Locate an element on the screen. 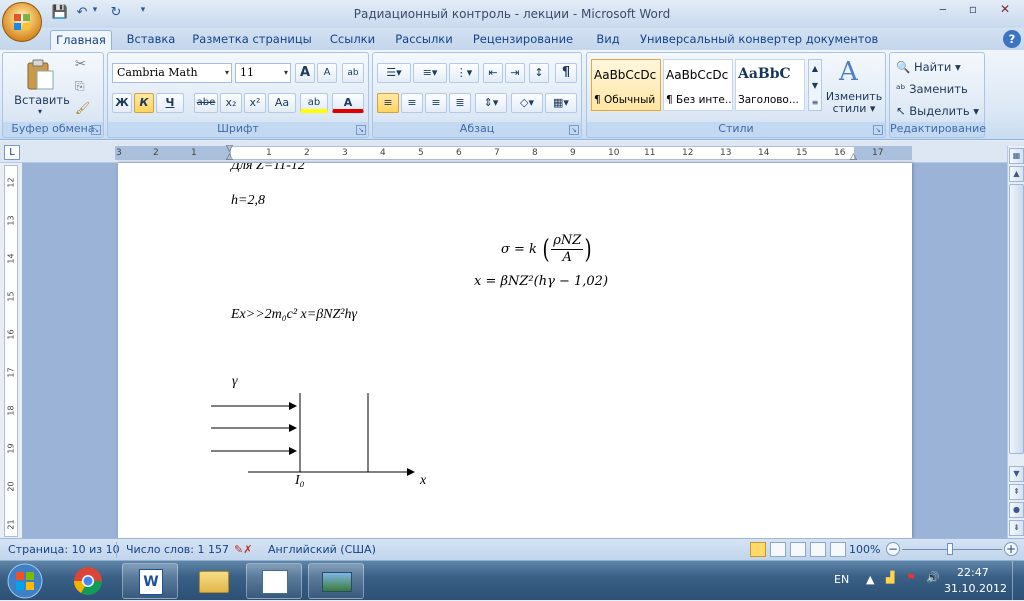 This screenshot has height=601, width=1024. print-layout-view-icon is located at coordinates (758, 549).